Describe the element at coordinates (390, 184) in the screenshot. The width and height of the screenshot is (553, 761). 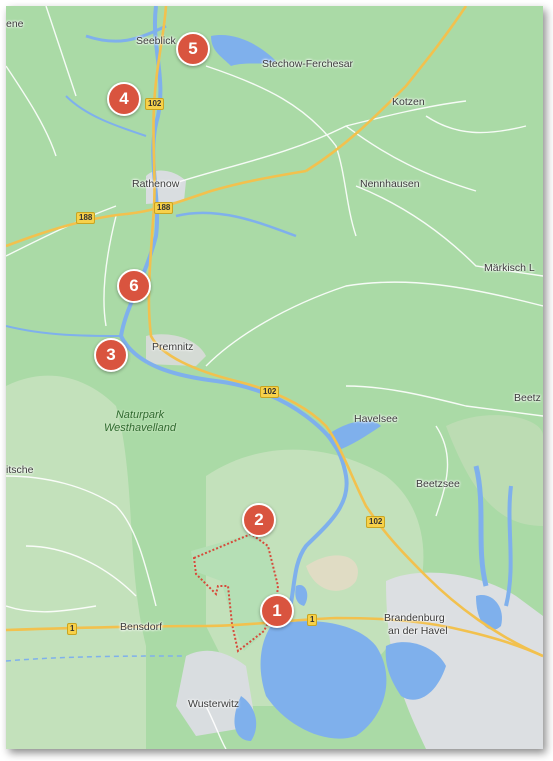
I see `place-label-nennhausen: Nennhausen` at that location.